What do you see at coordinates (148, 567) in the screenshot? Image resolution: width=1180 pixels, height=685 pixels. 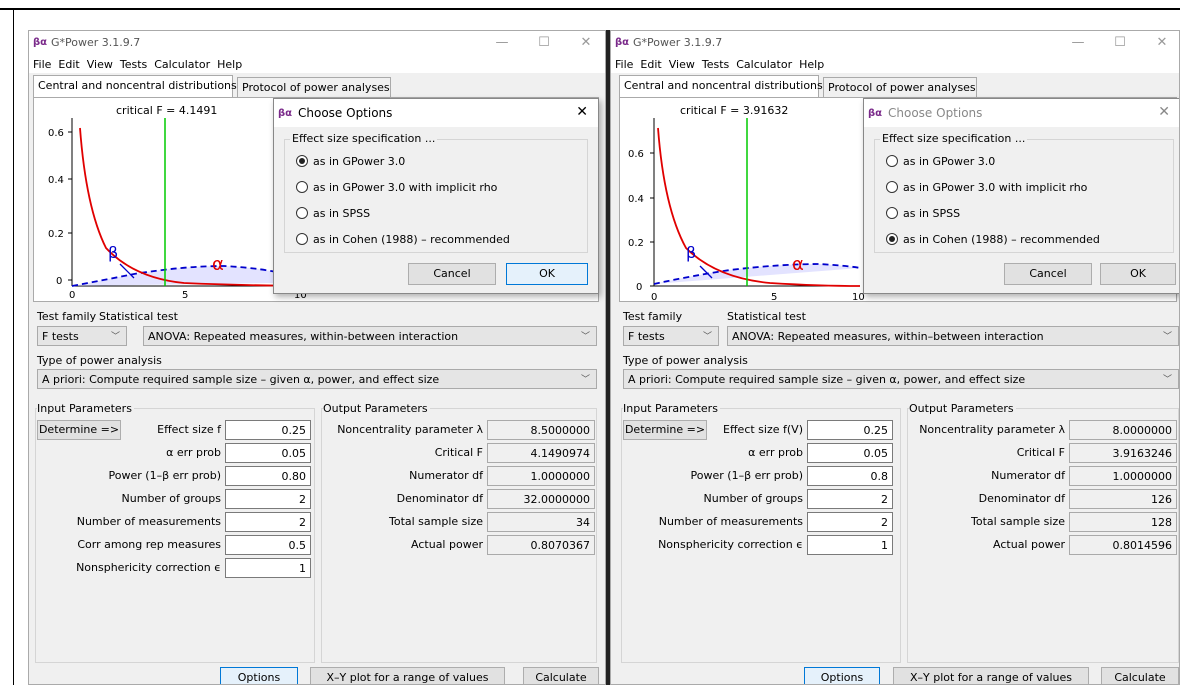 I see `input-label: Nonsphericity correction ϵ` at bounding box center [148, 567].